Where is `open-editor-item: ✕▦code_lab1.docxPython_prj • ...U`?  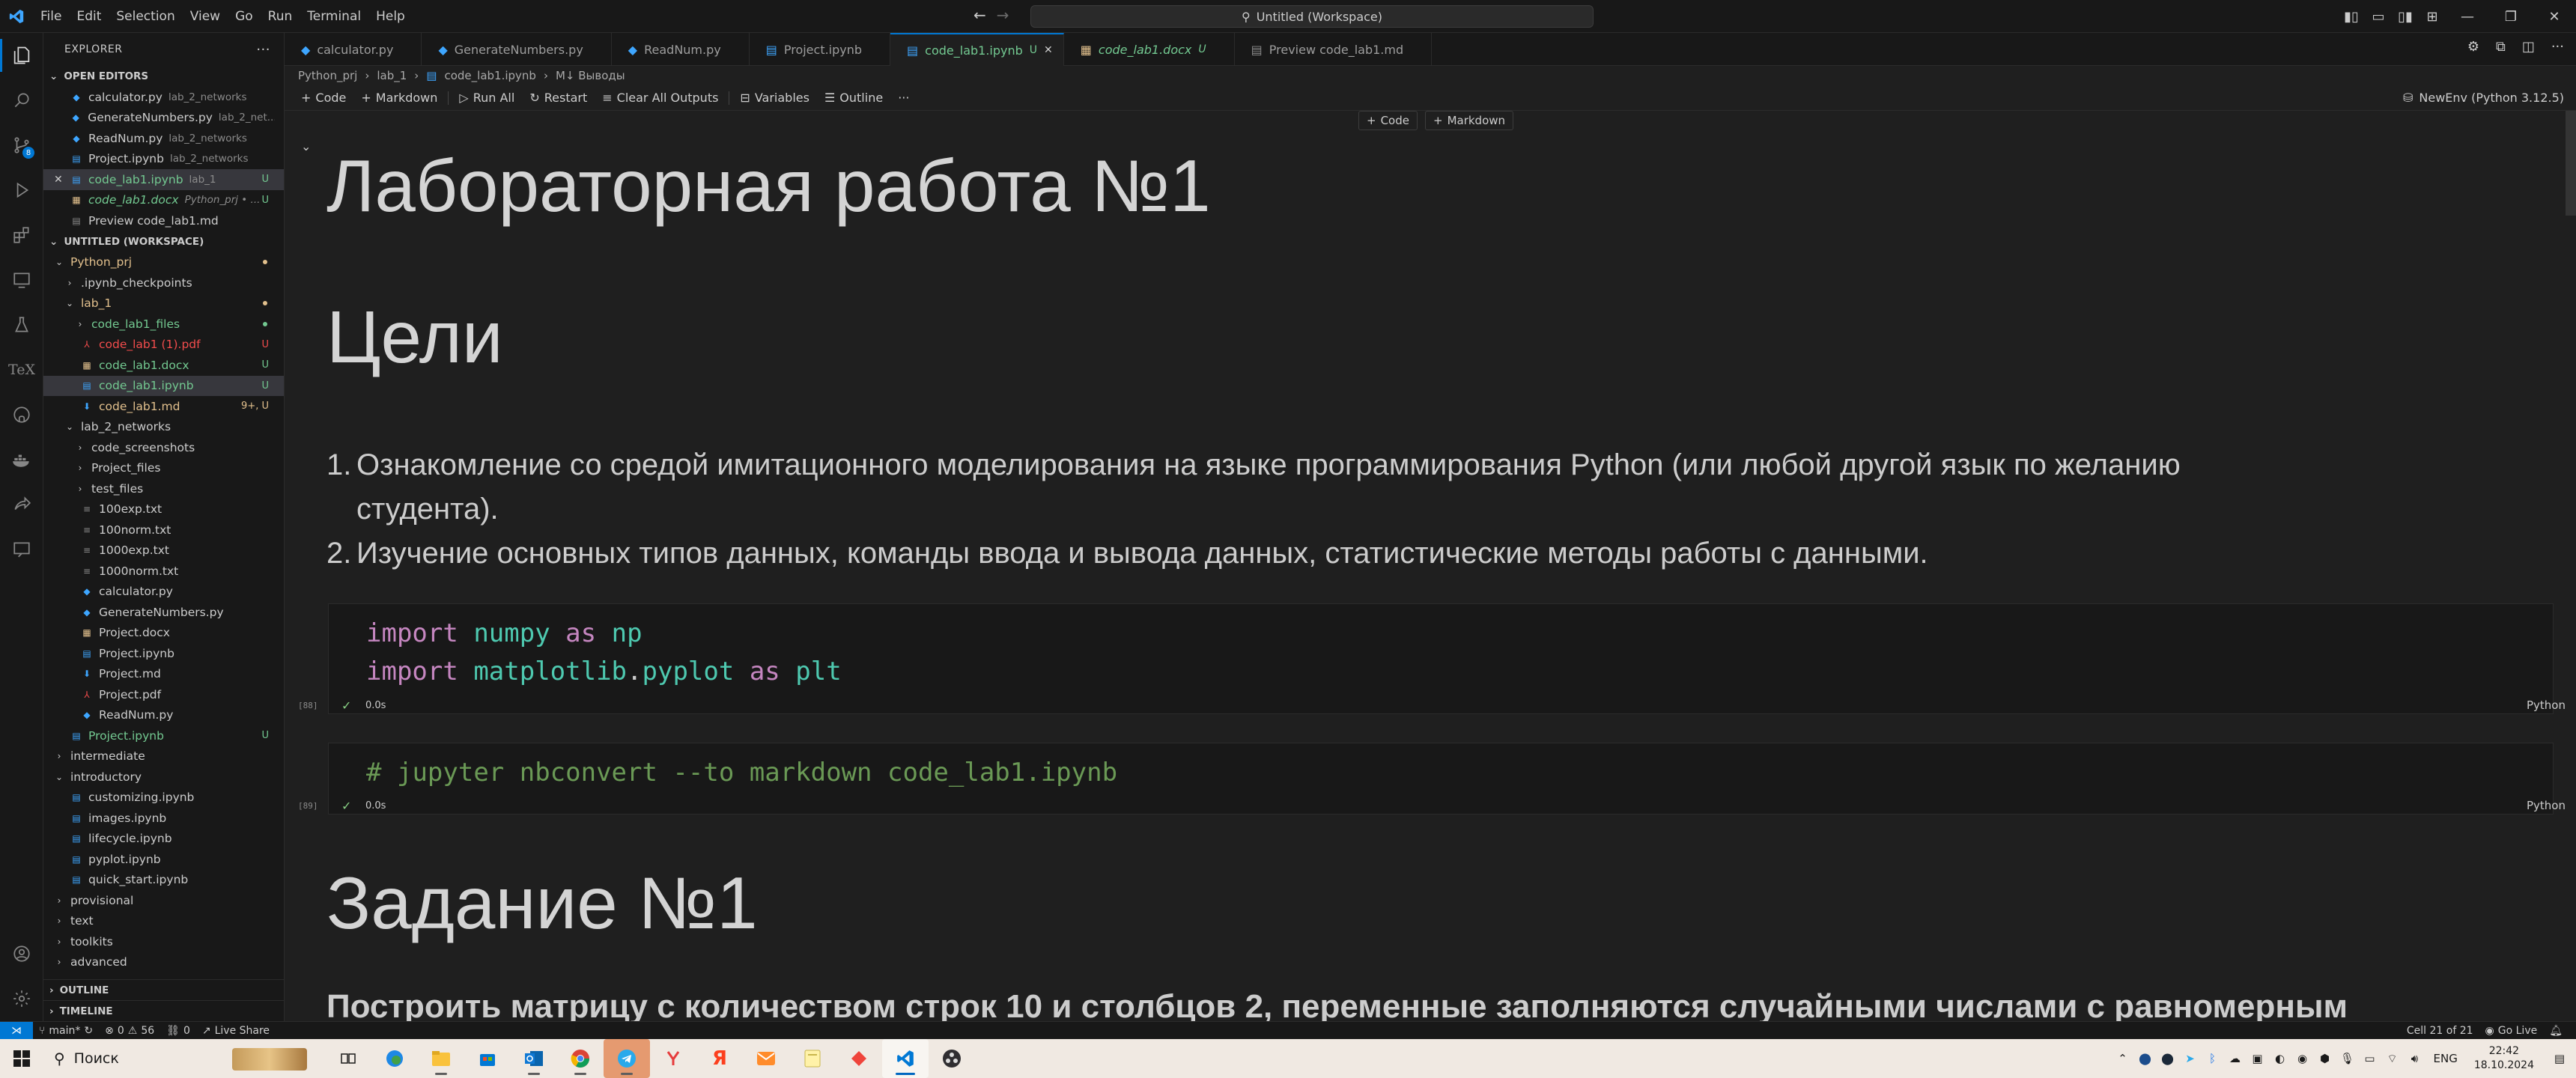
open-editor-item: ✕▦code_lab1.docxPython_prj • ...U is located at coordinates (163, 200).